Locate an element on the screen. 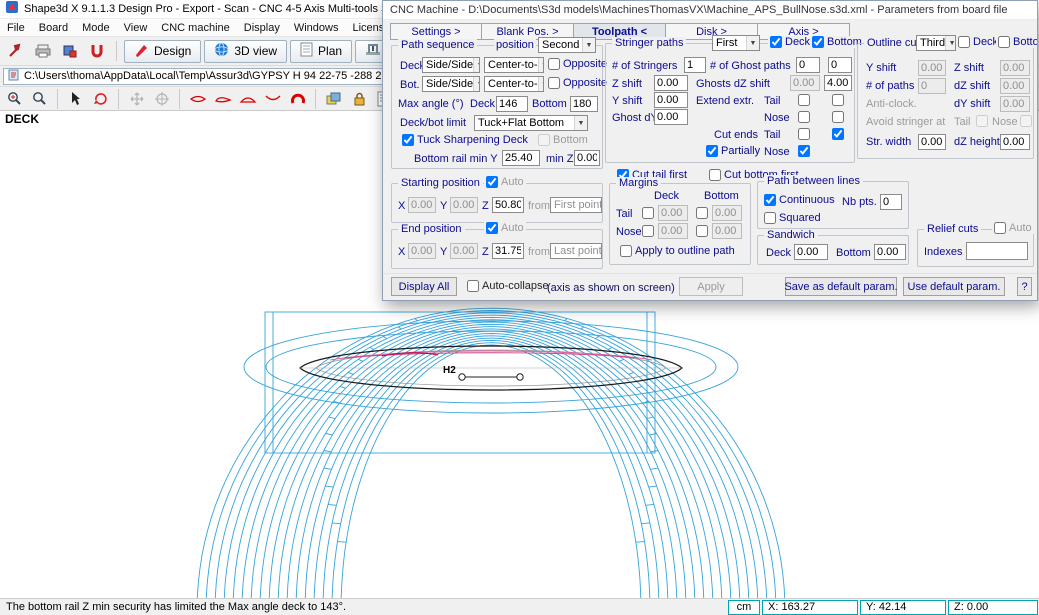 The image size is (1039, 615). tab-settings: Settings > is located at coordinates (436, 31).